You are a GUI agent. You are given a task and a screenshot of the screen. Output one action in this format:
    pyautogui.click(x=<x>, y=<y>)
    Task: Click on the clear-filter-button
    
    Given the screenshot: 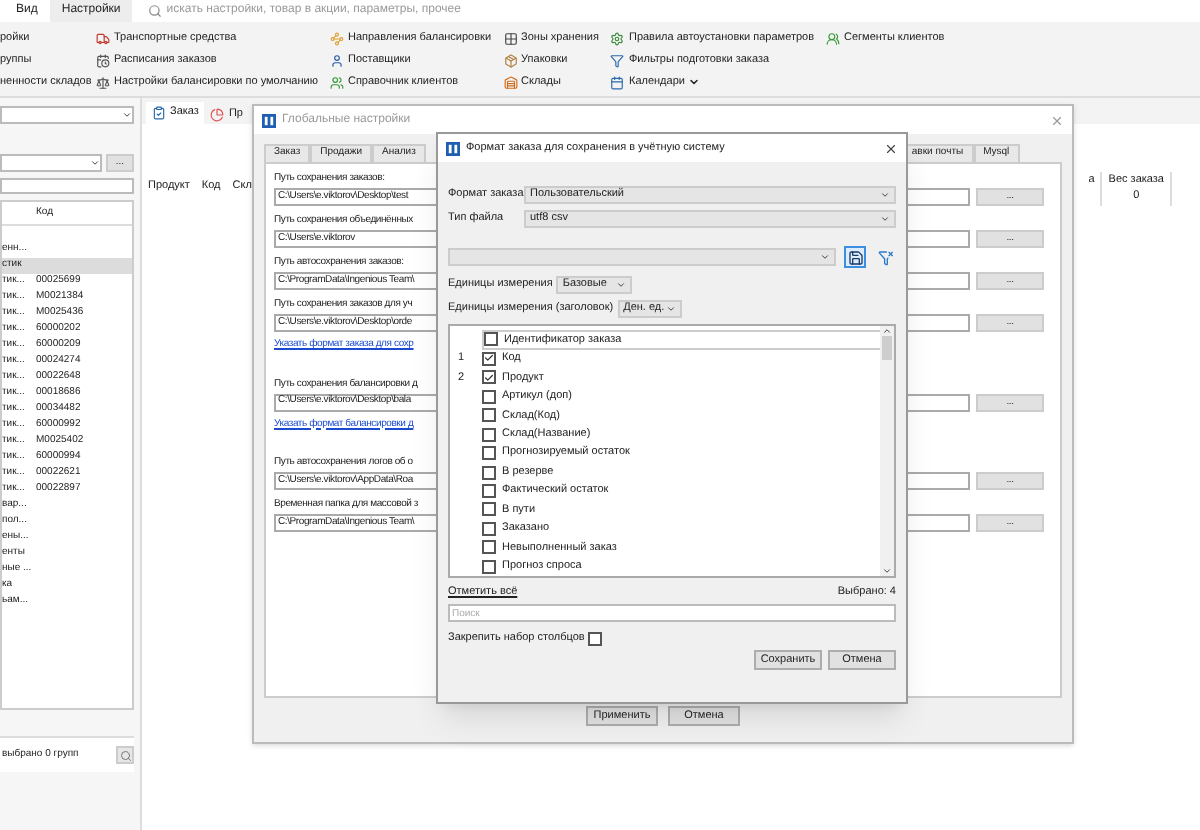 What is the action you would take?
    pyautogui.click(x=885, y=257)
    